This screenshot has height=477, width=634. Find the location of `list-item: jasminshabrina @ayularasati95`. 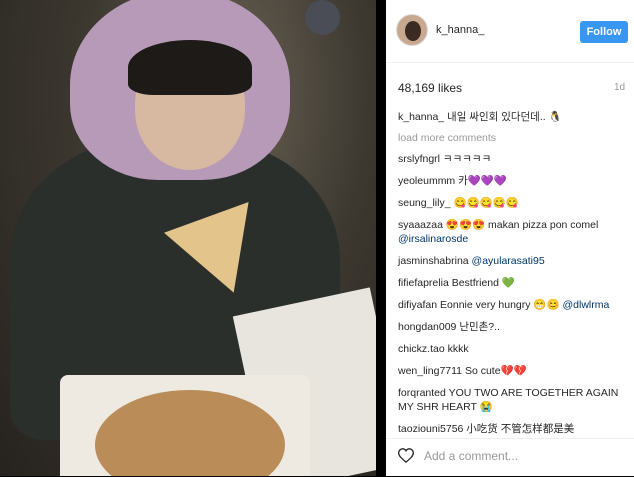

list-item: jasminshabrina @ayularasati95 is located at coordinates (514, 261).